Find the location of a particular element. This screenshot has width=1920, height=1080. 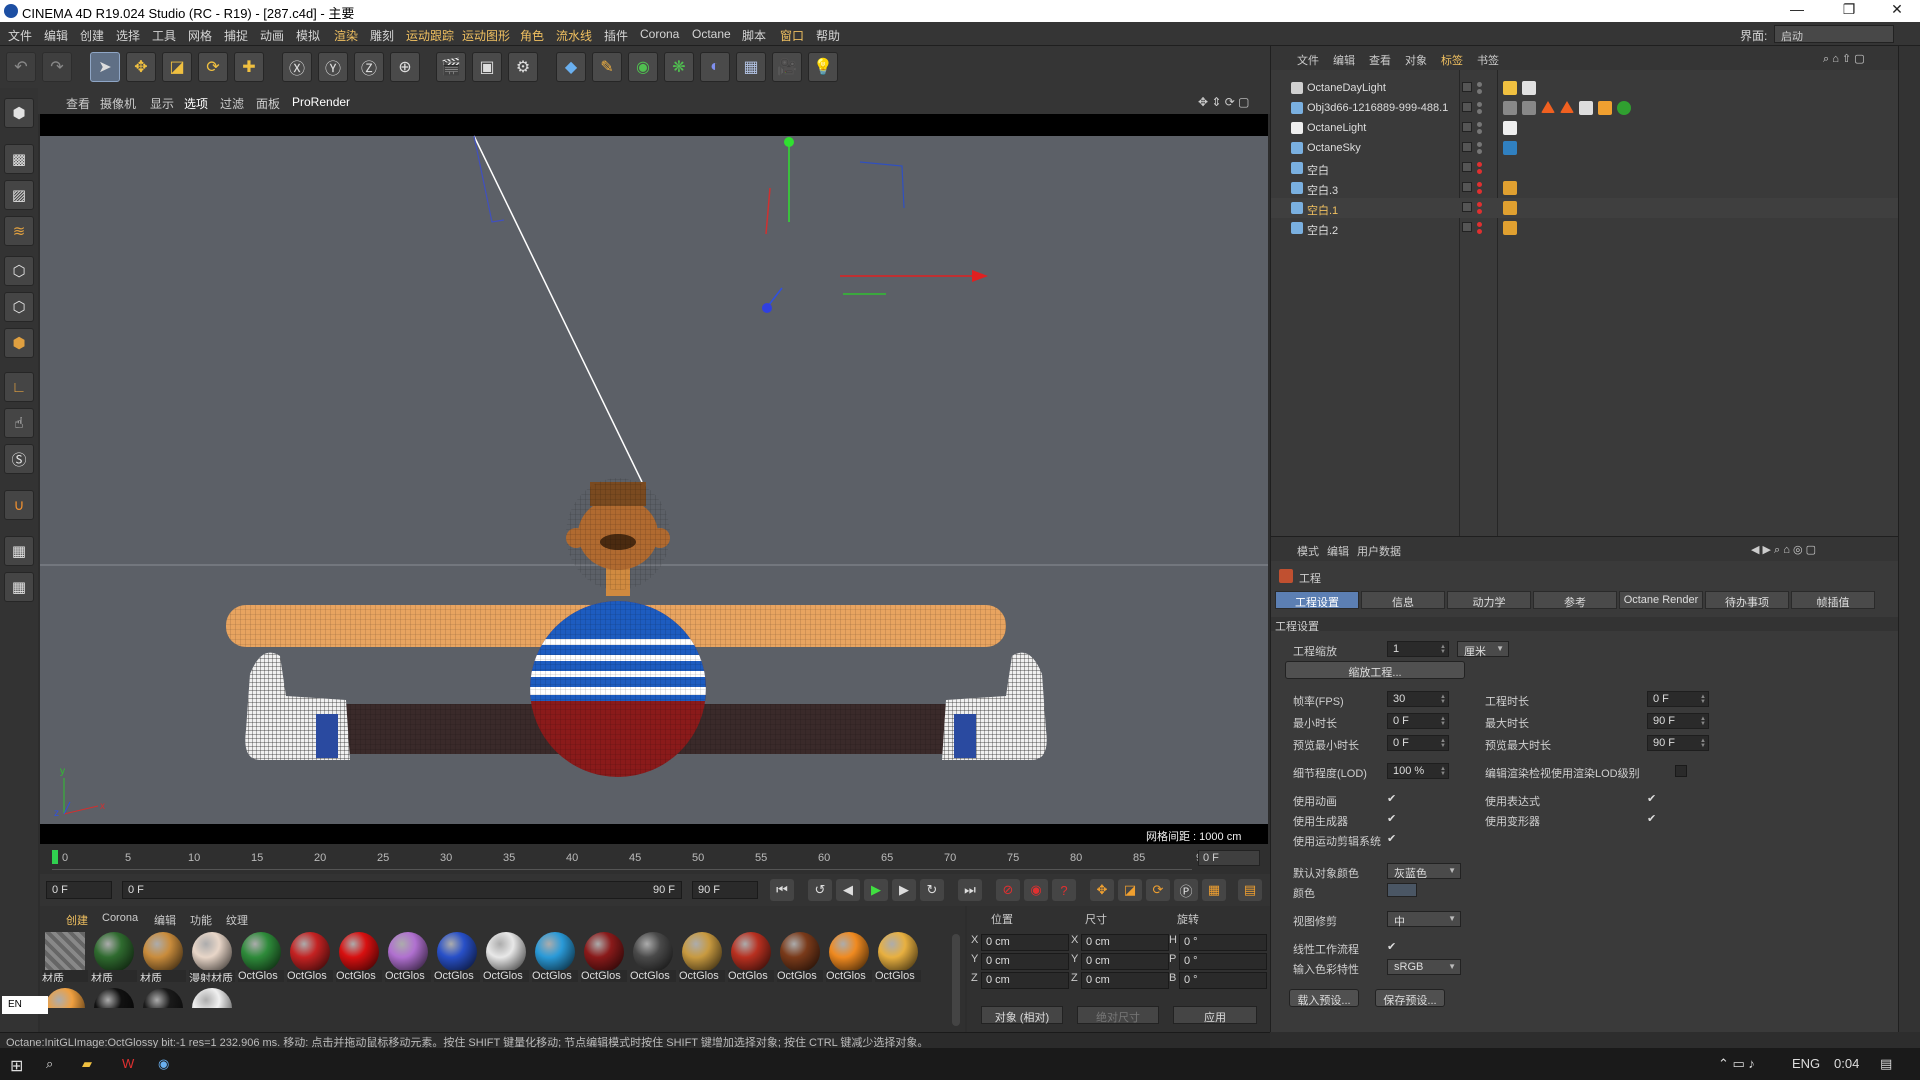

max-time-field: 90 F is located at coordinates (1678, 721).